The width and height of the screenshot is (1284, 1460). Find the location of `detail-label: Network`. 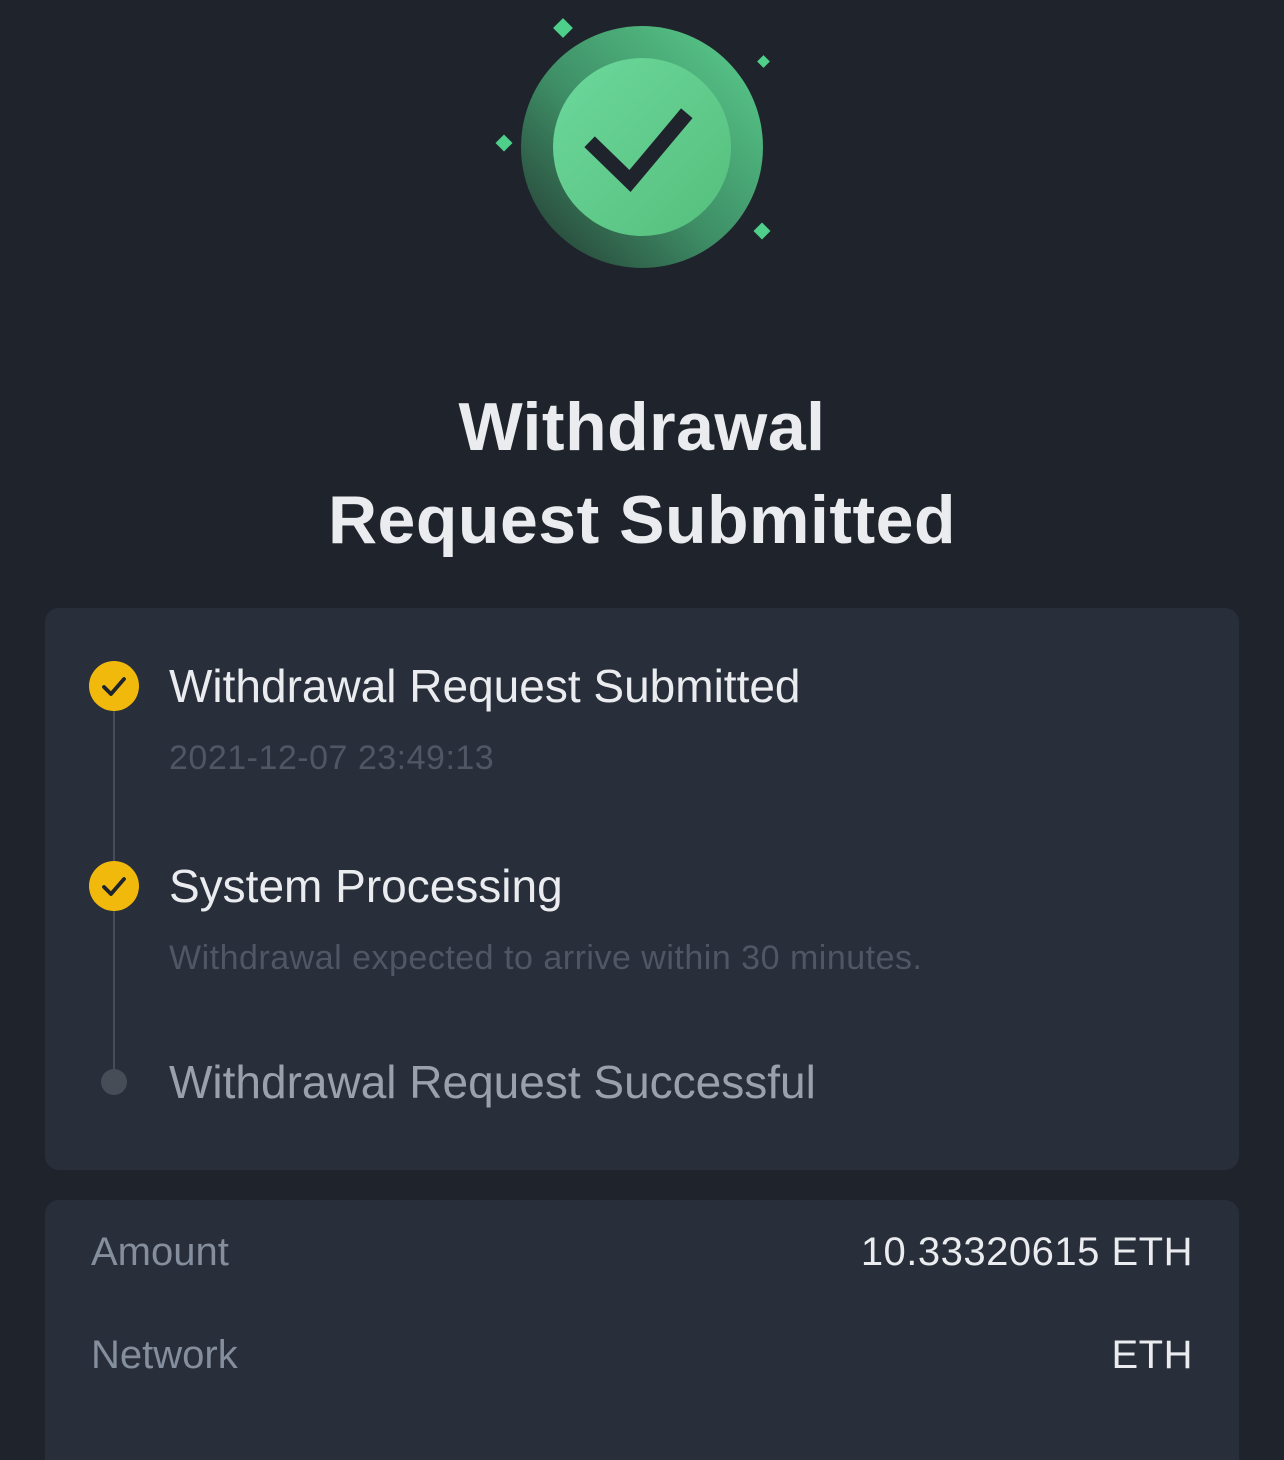

detail-label: Network is located at coordinates (164, 1355).